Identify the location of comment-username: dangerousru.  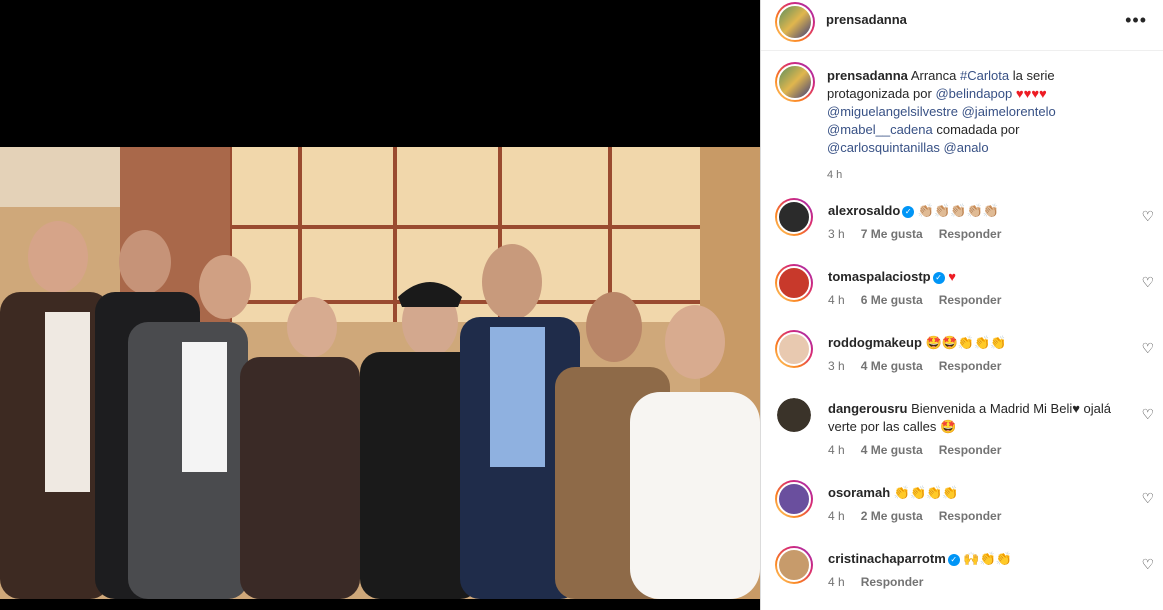
(867, 408).